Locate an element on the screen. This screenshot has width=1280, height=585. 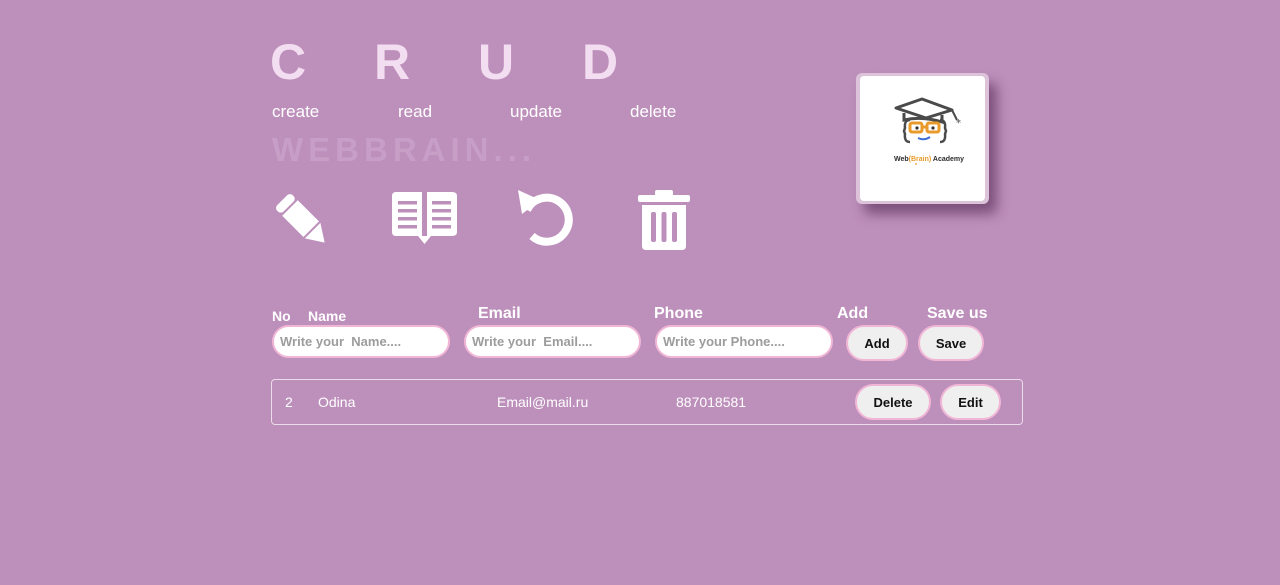
add-button: Add is located at coordinates (877, 343).